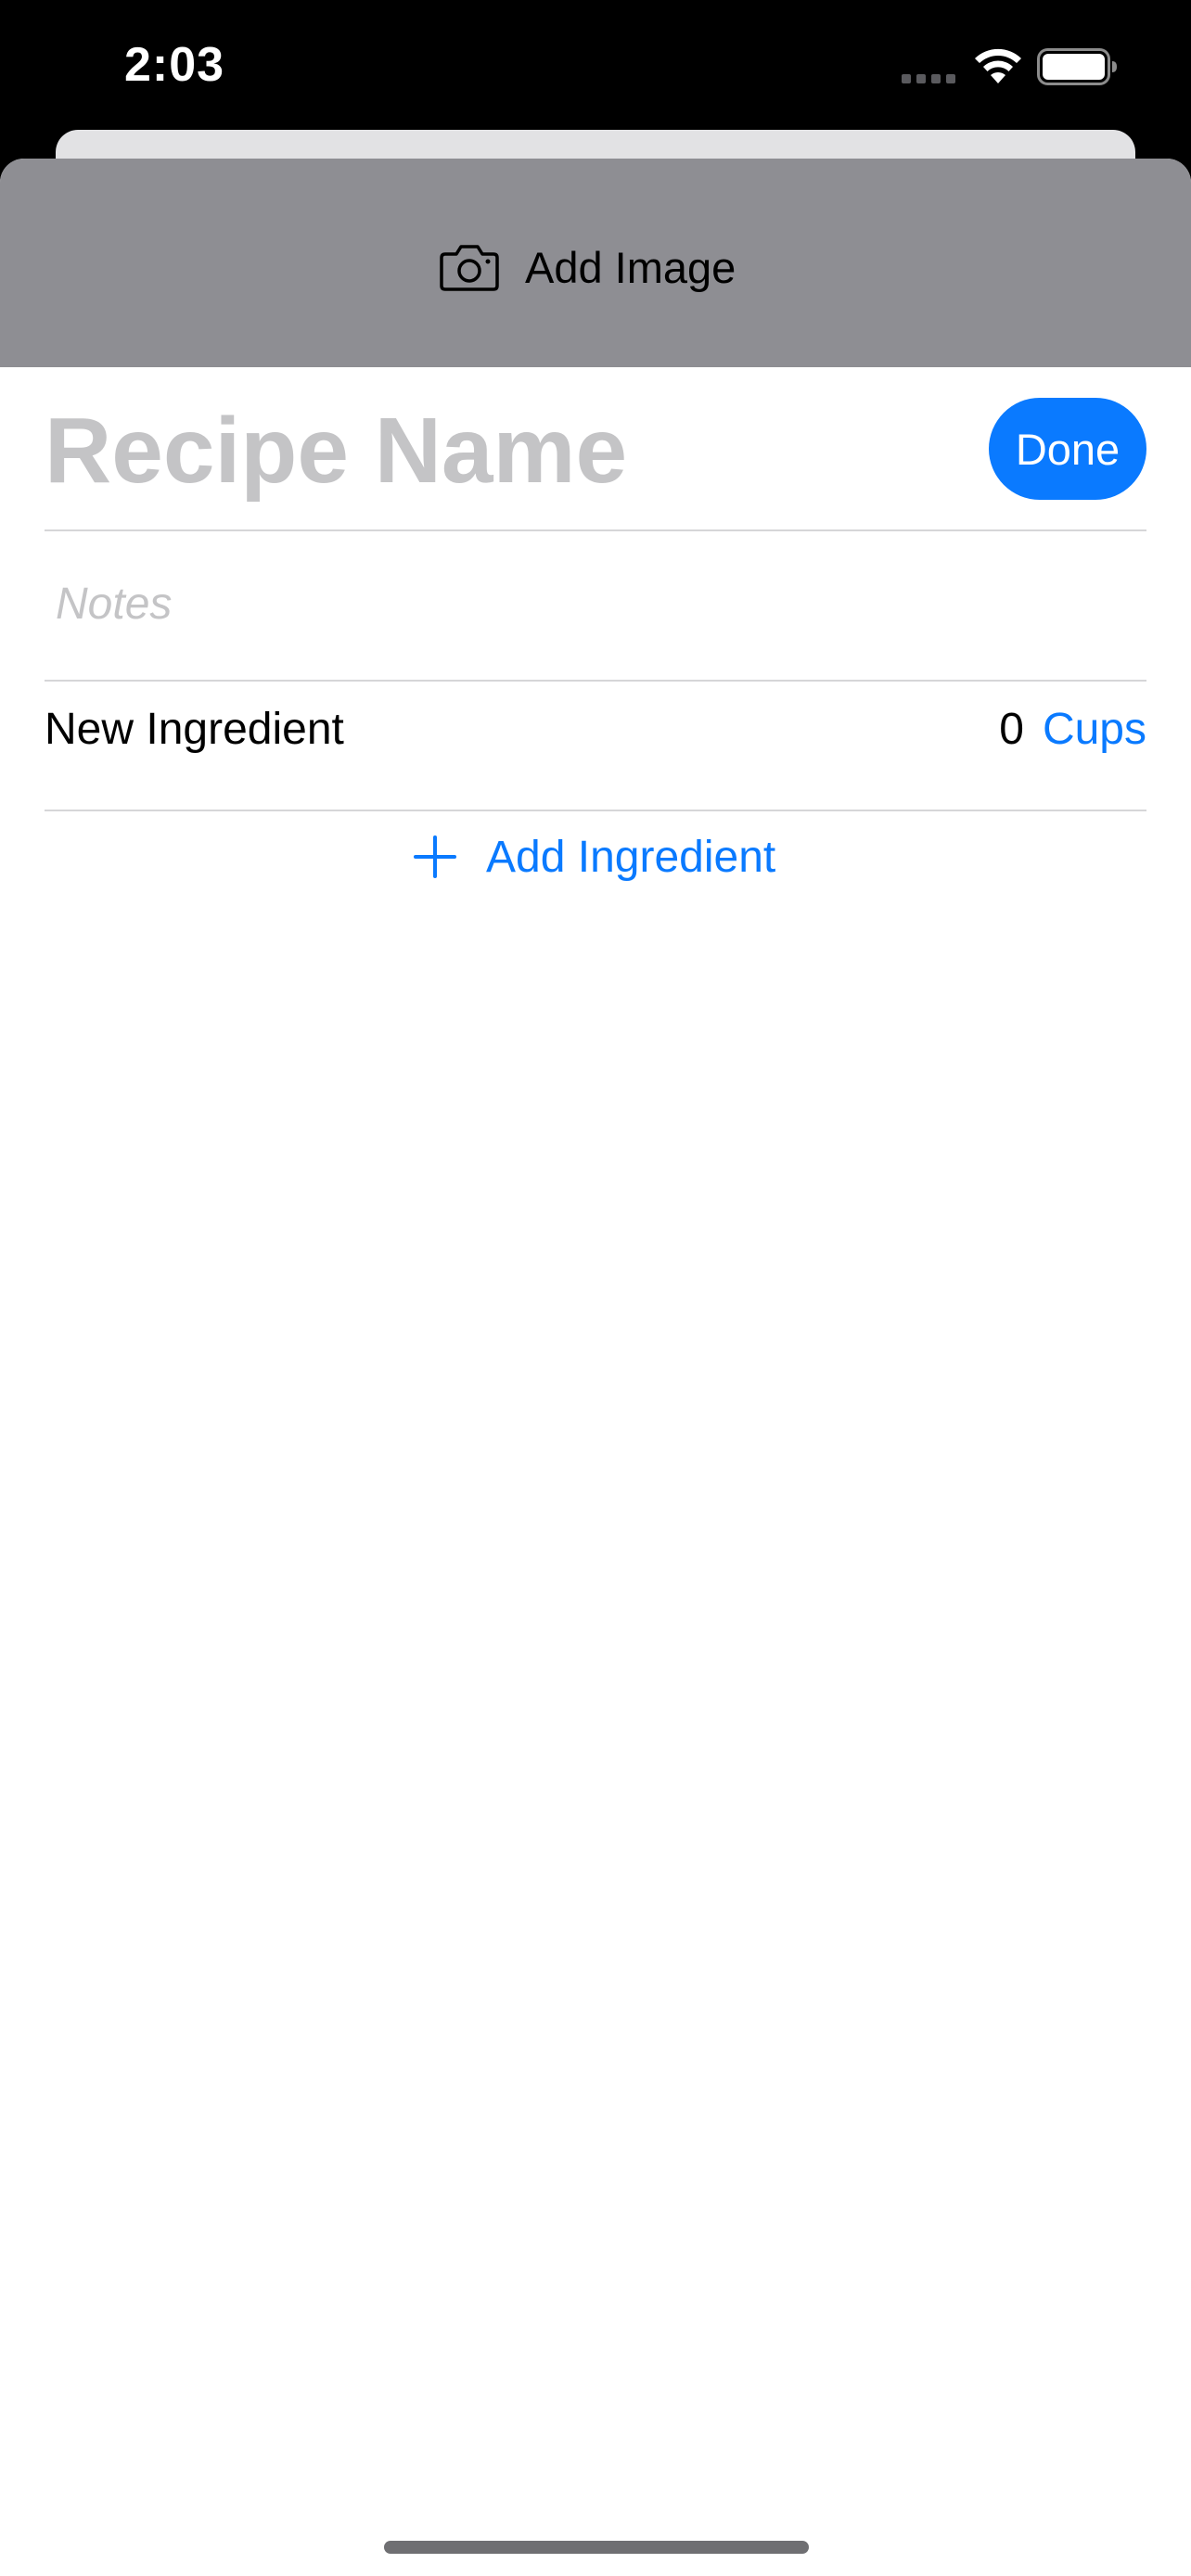 Image resolution: width=1191 pixels, height=2576 pixels. What do you see at coordinates (490, 450) in the screenshot?
I see `recipe-name-input` at bounding box center [490, 450].